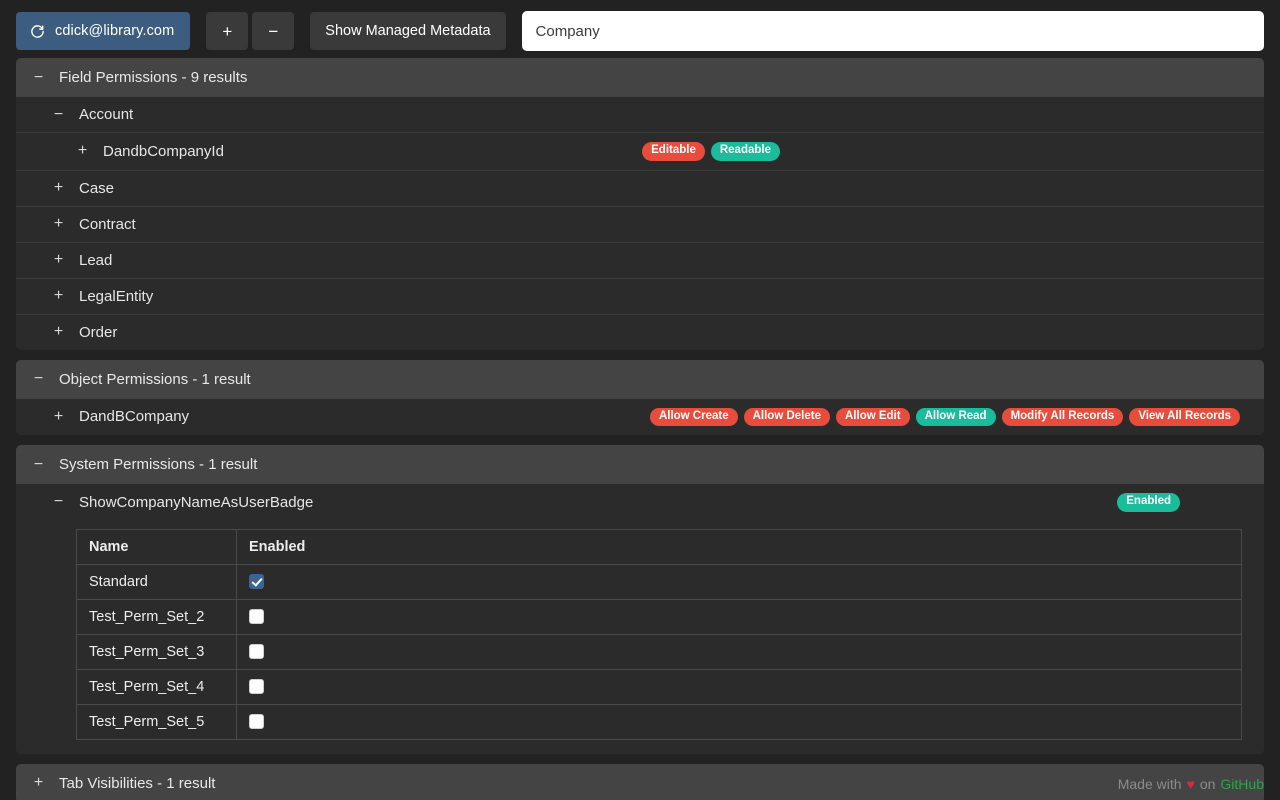 This screenshot has height=800, width=1280. I want to click on tree-row-label: DandbCompanyId, so click(163, 151).